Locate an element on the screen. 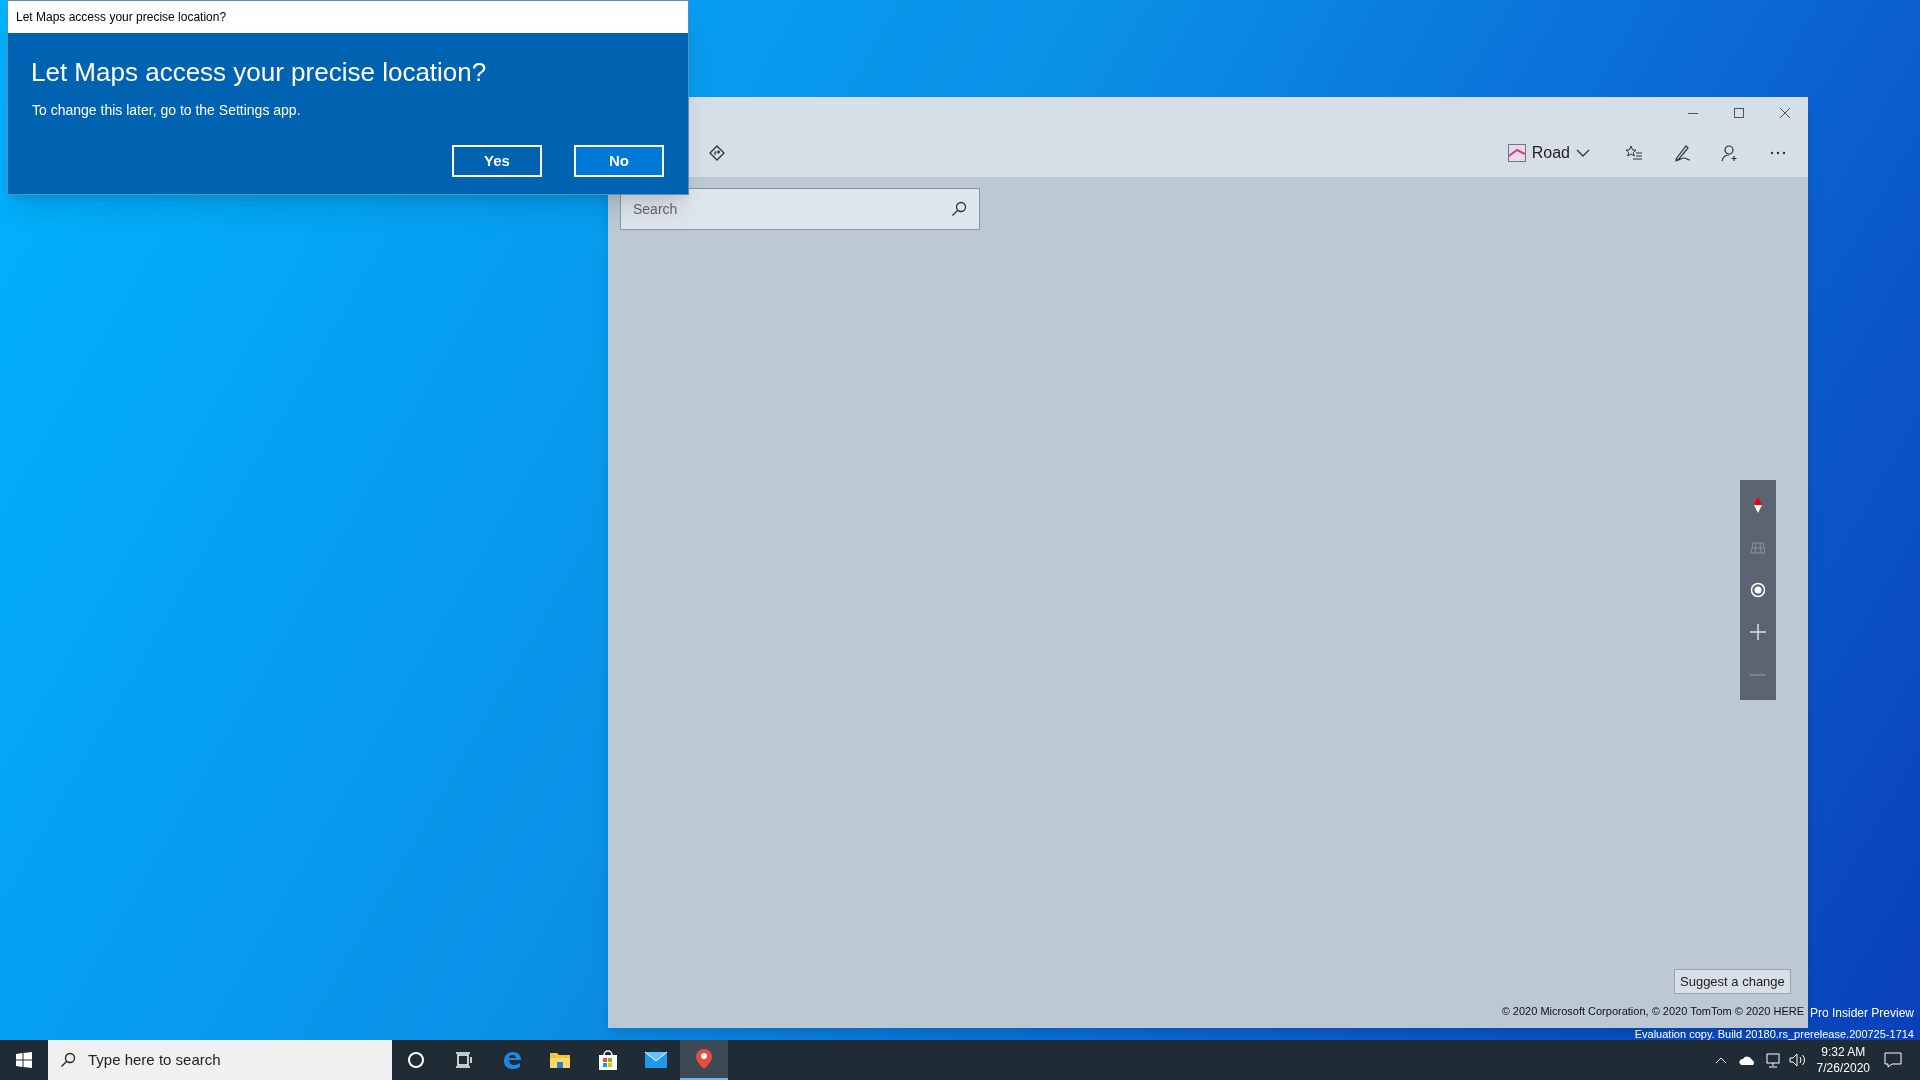 This screenshot has width=1920, height=1080. network-icon is located at coordinates (1772, 1060).